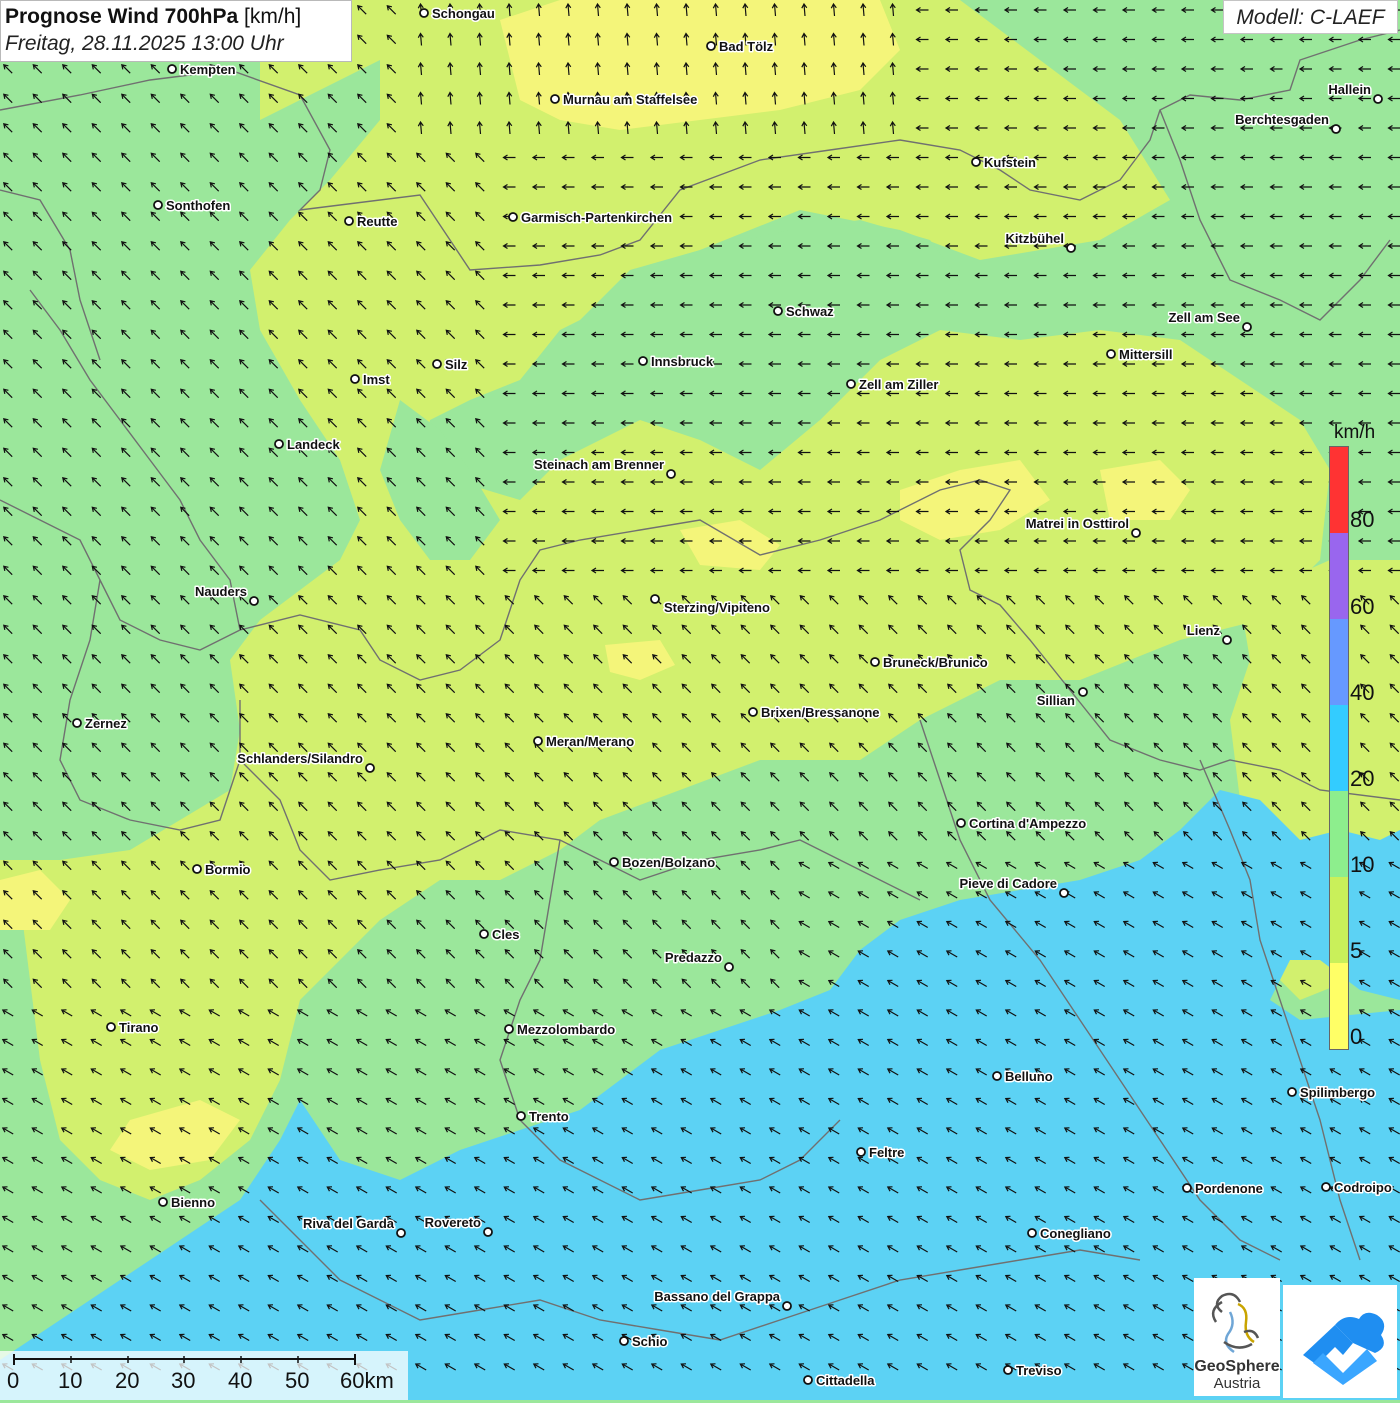 This screenshot has width=1400, height=1403. What do you see at coordinates (1356, 951) in the screenshot?
I see `legend-tick-5: 5` at bounding box center [1356, 951].